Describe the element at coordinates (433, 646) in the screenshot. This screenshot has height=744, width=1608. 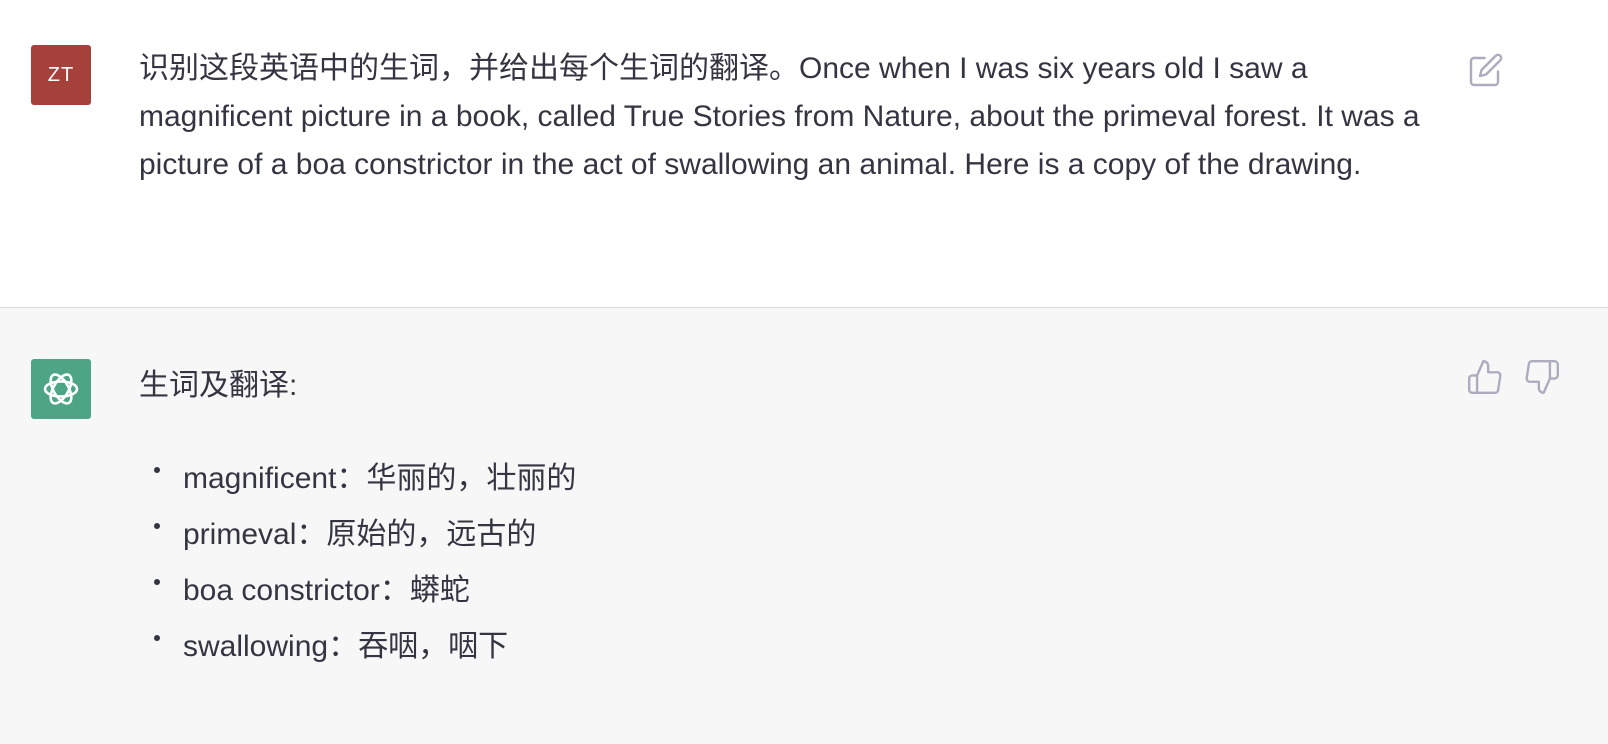
I see `translation: 吞咽，咽下` at that location.